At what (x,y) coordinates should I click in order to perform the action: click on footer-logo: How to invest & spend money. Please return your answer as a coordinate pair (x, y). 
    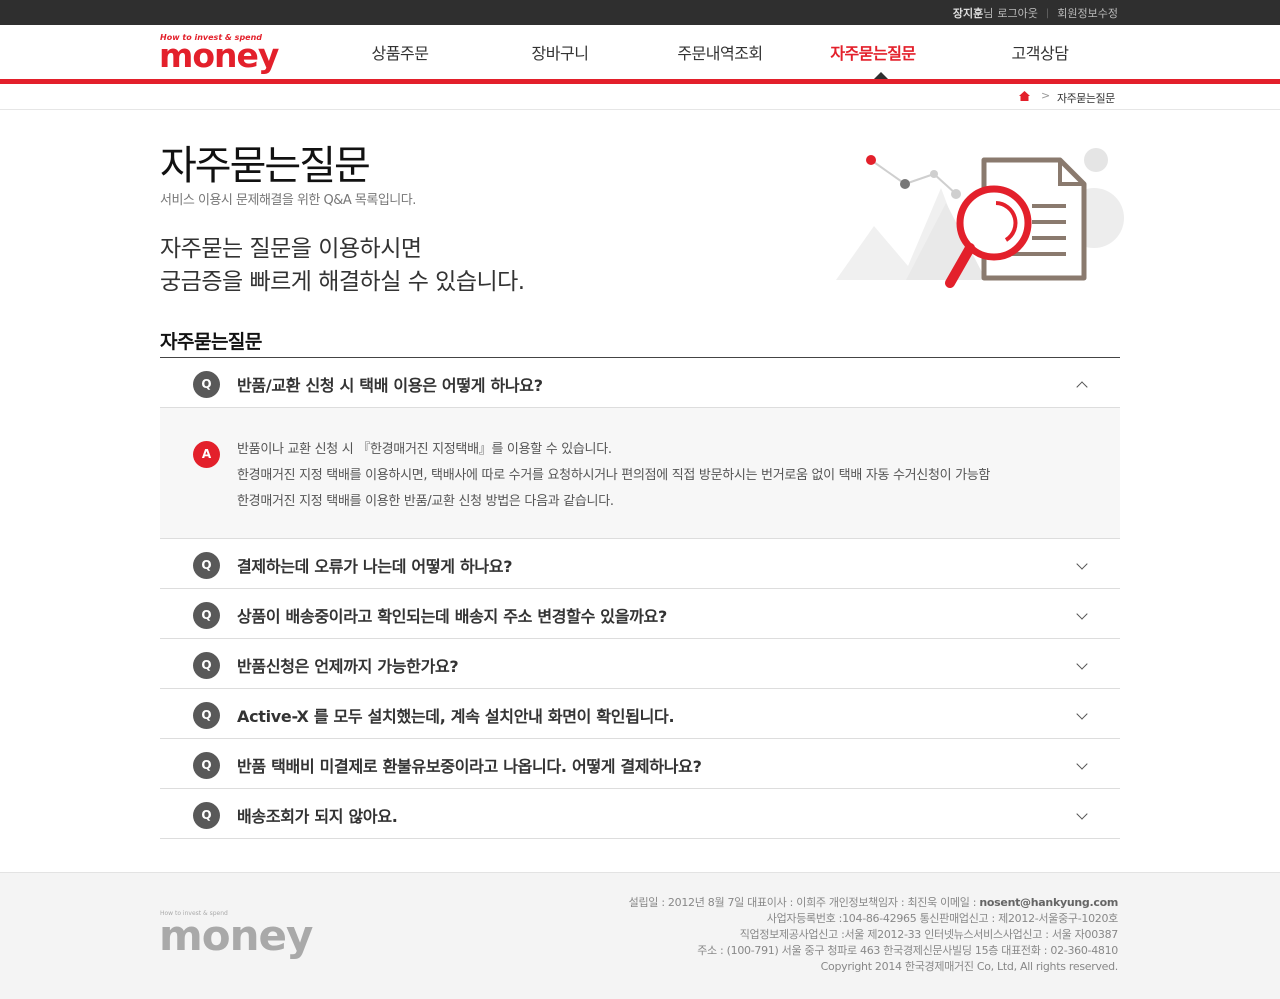
    Looking at the image, I should click on (239, 938).